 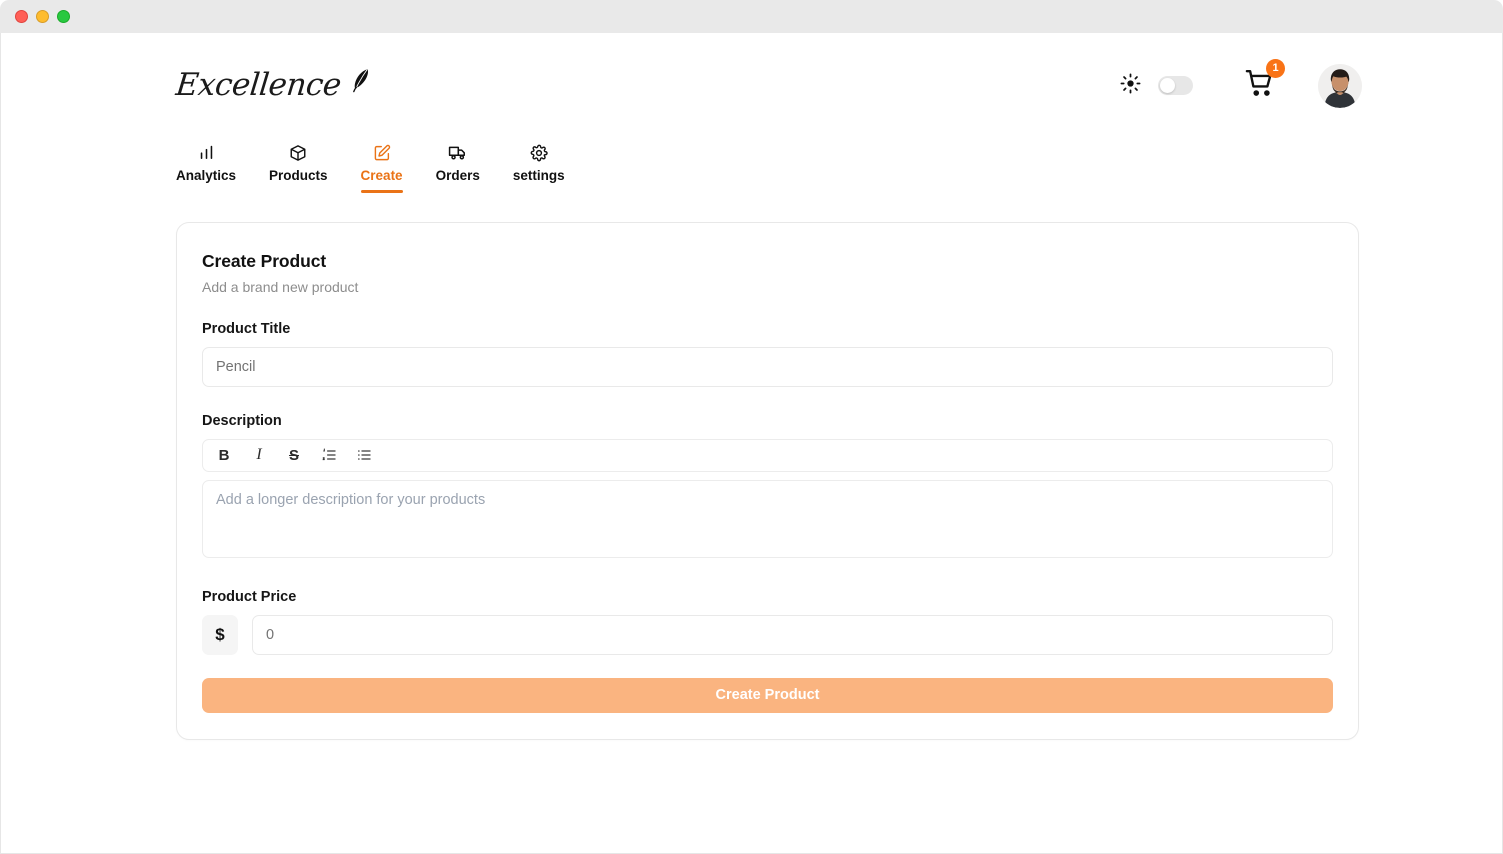 I want to click on description-label: Description, so click(x=242, y=420).